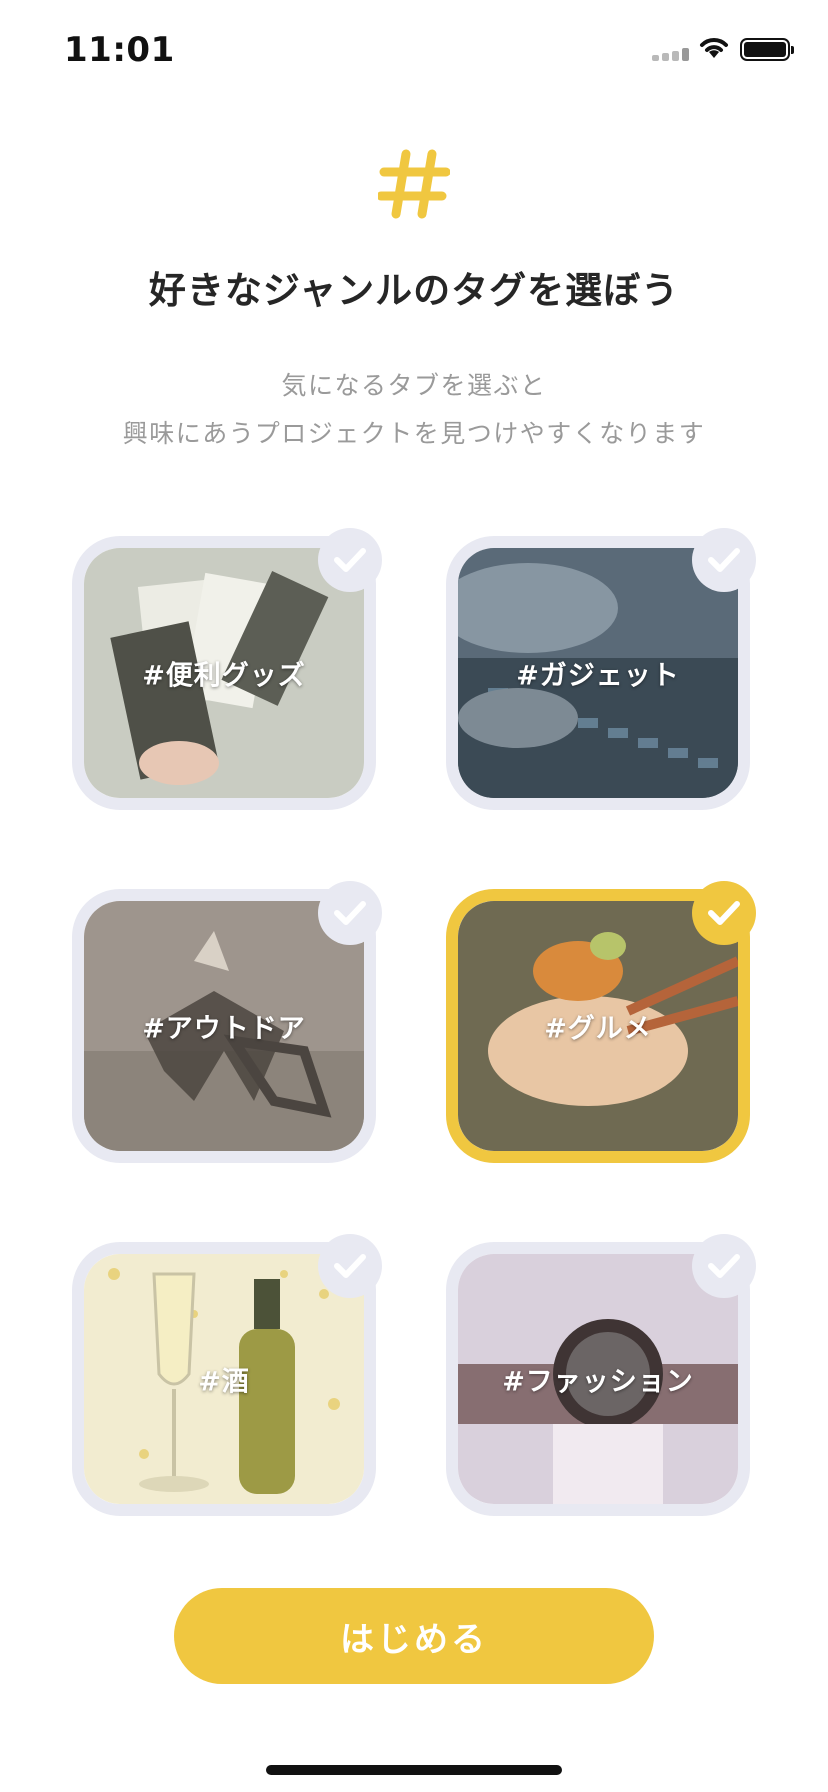 The image size is (828, 1792). I want to click on tag-card-benri-goods: #便利グッズ, so click(227, 669).